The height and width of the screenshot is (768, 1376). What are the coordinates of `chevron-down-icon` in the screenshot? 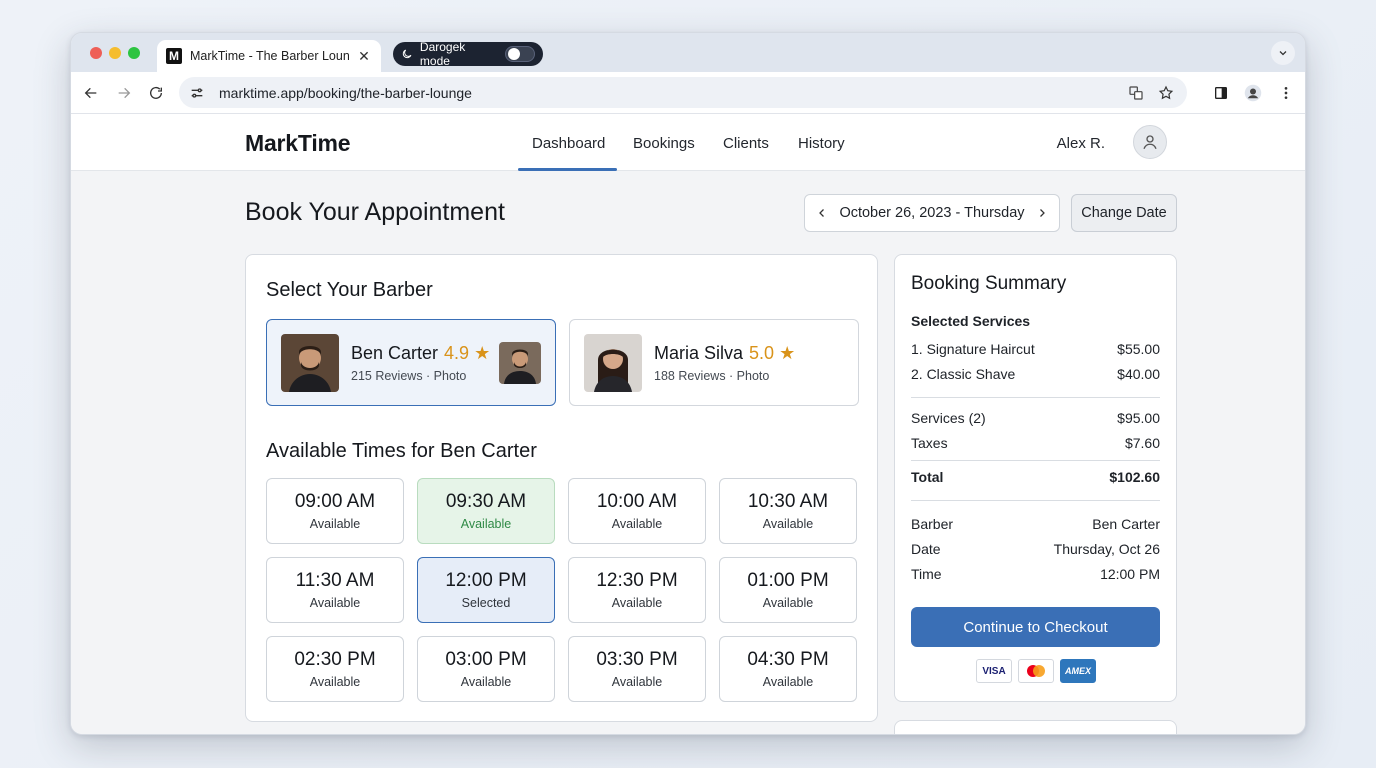 It's located at (1283, 53).